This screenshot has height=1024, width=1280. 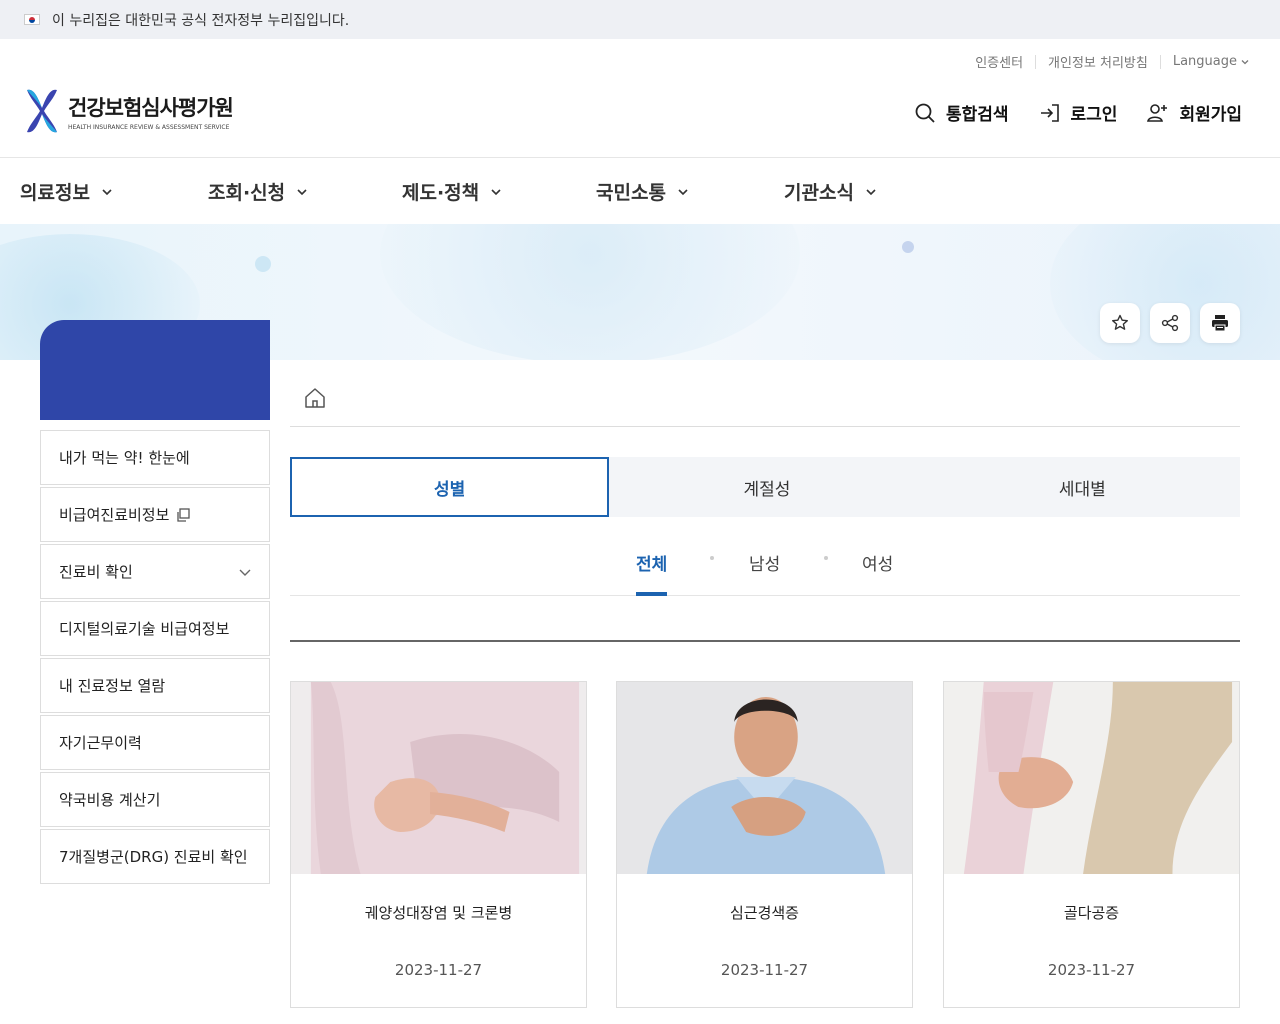 I want to click on disease-card: 심근경색증 2023-11-27, so click(x=764, y=844).